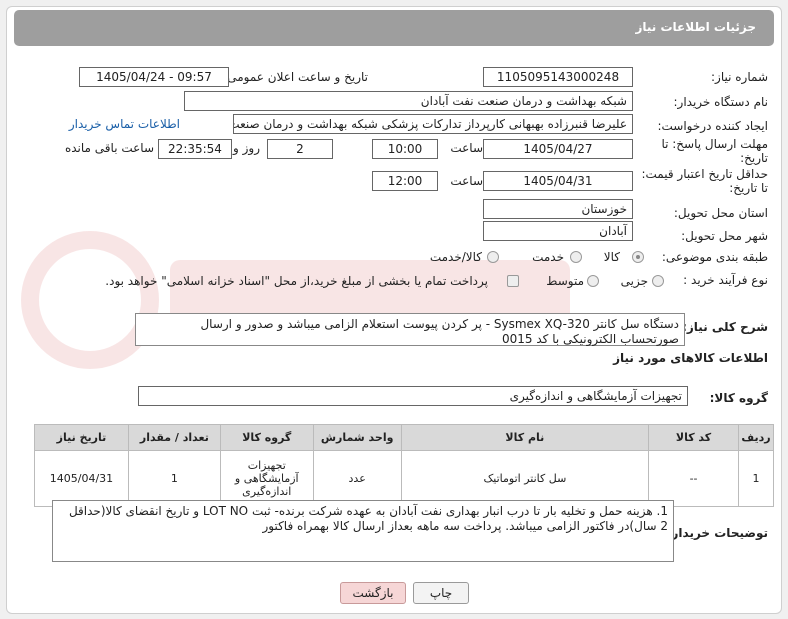 This screenshot has width=788, height=619. Describe the element at coordinates (154, 77) in the screenshot. I see `announce-field: 1405/04/24 - 09:57` at that location.